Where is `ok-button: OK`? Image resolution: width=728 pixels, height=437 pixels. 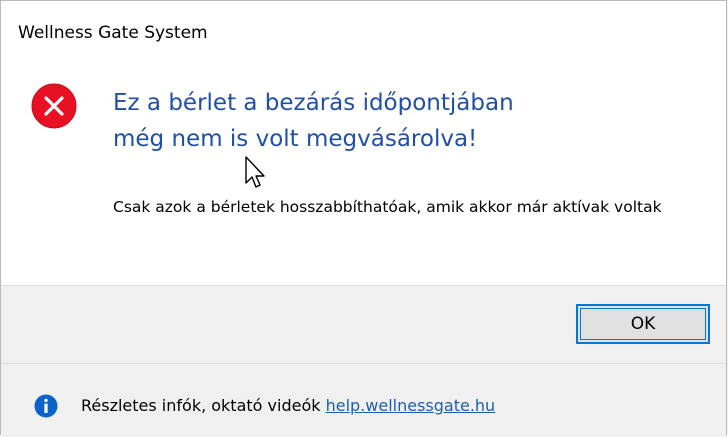
ok-button: OK is located at coordinates (643, 324).